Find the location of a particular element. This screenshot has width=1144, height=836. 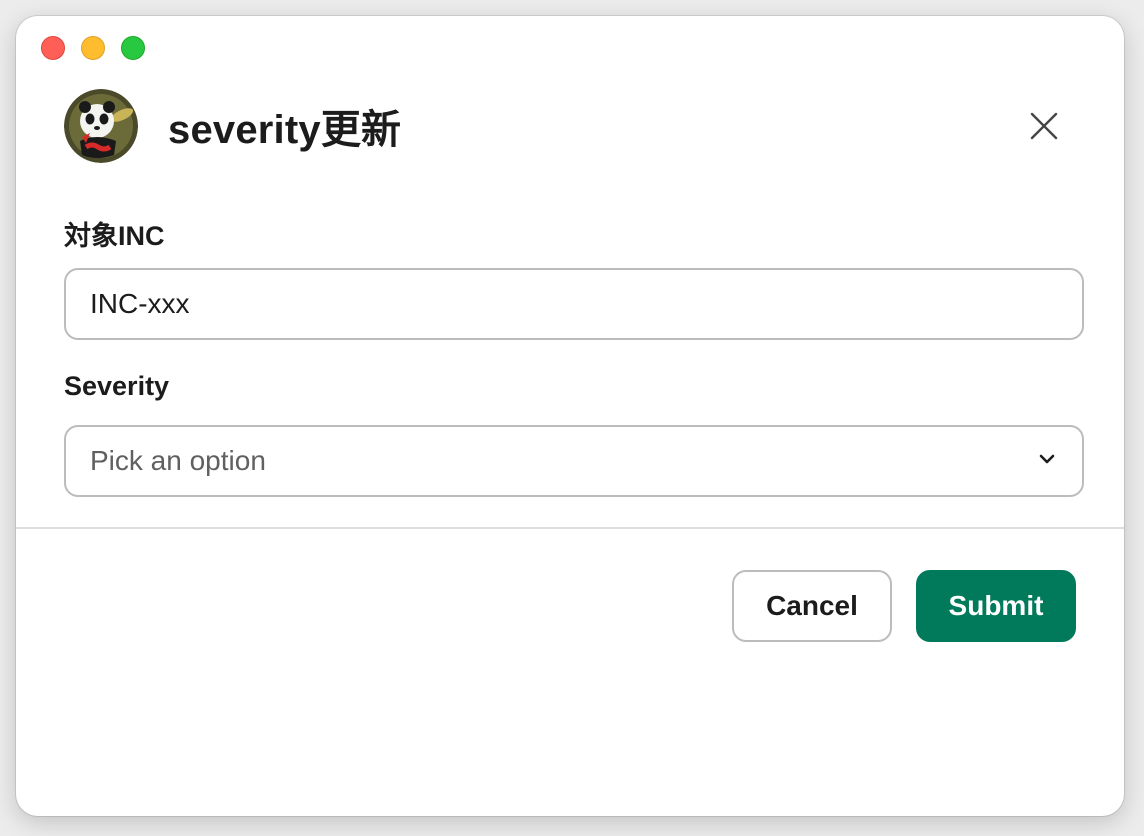

panda-logo-icon is located at coordinates (101, 126).